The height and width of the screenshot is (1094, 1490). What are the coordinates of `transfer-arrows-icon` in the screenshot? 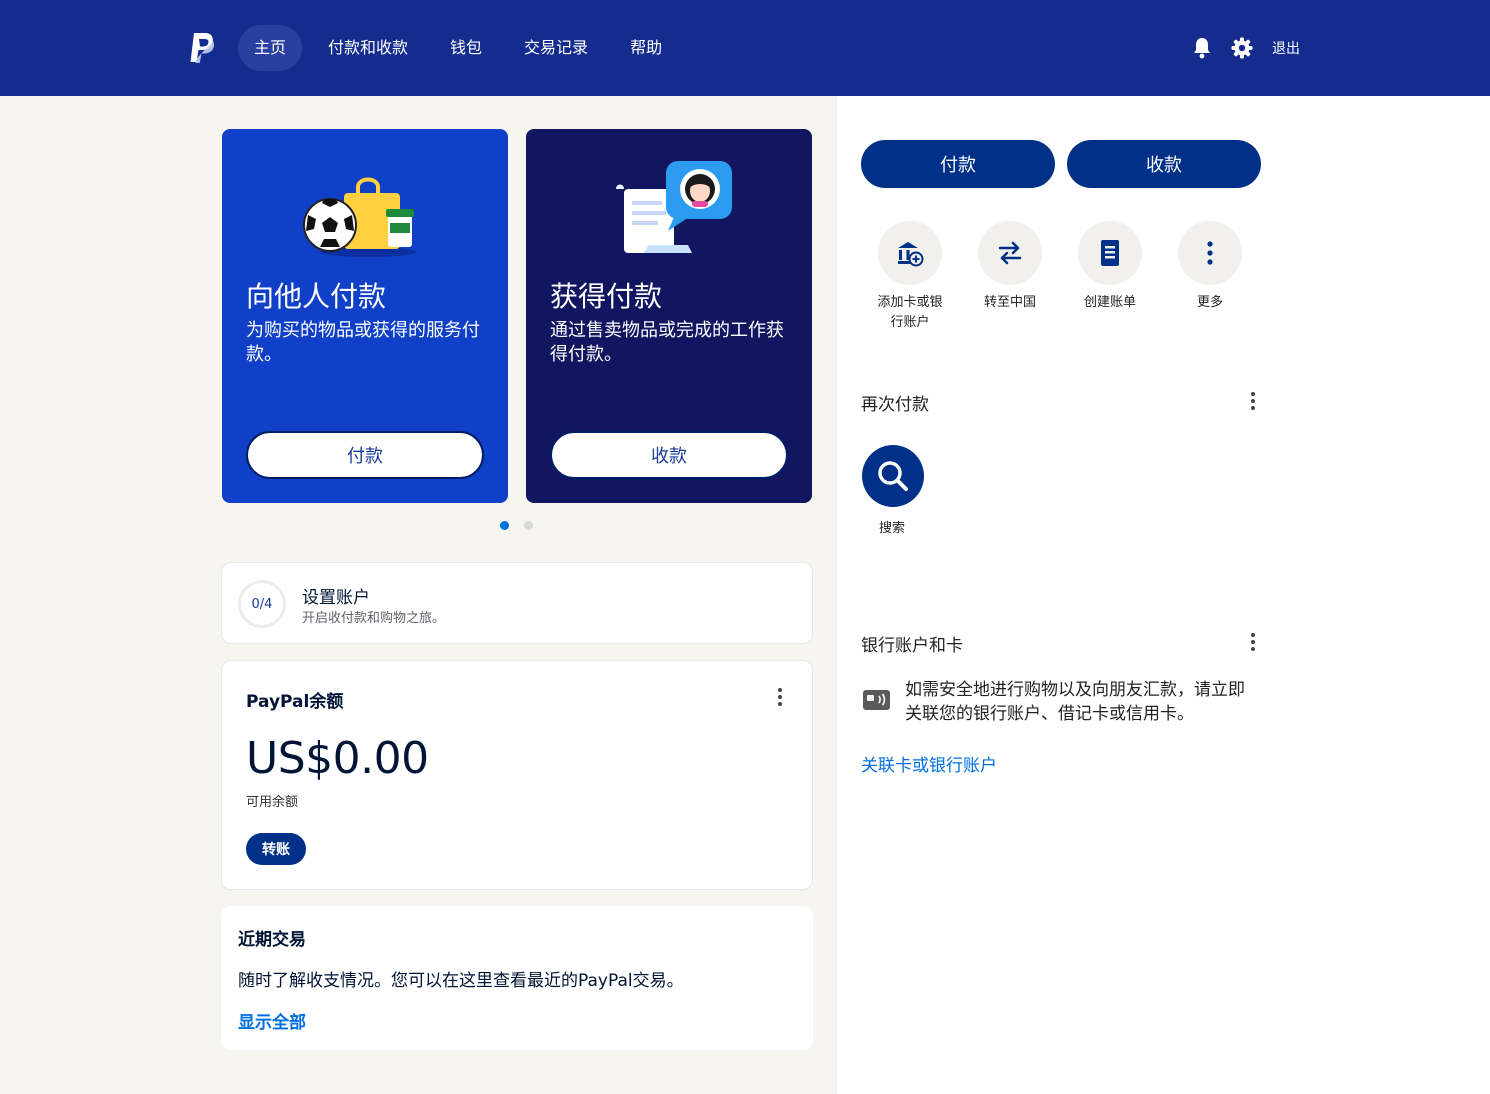 It's located at (1010, 253).